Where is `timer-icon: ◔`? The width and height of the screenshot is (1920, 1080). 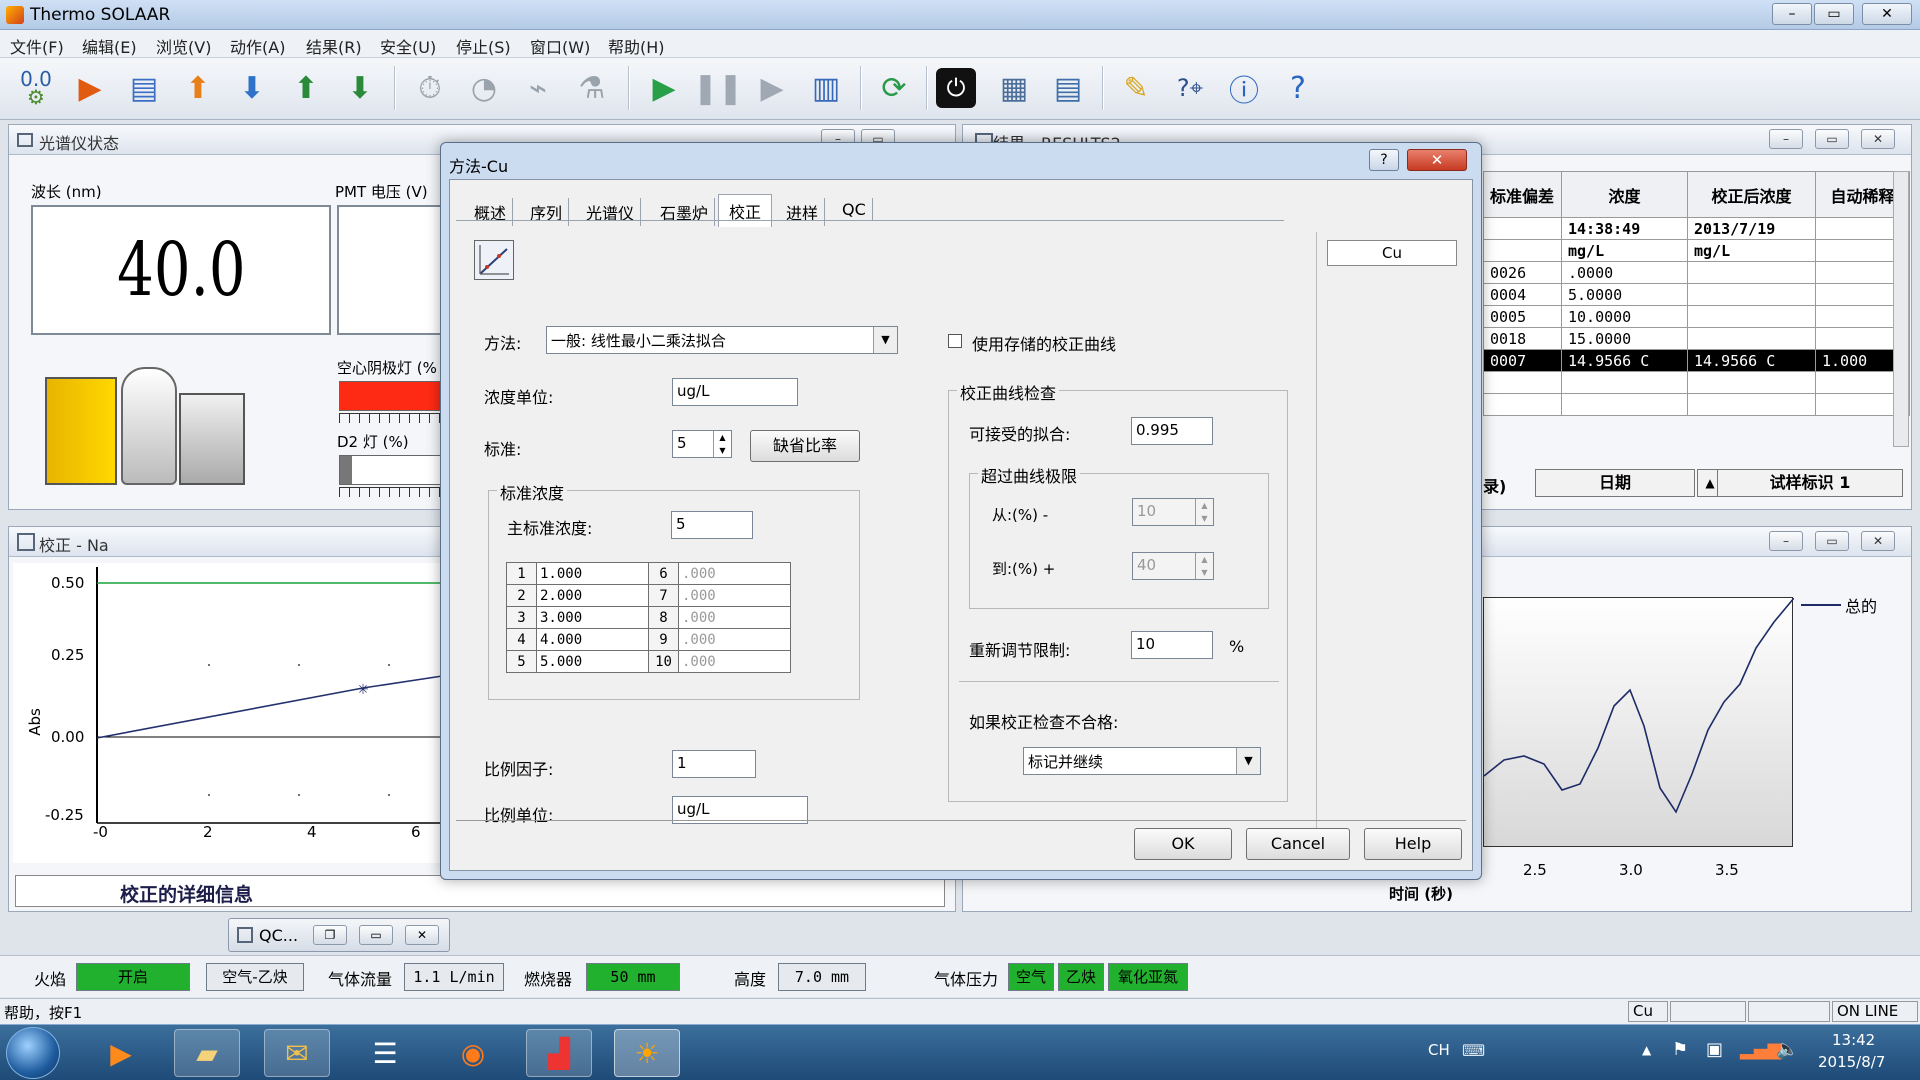 timer-icon: ◔ is located at coordinates (484, 88).